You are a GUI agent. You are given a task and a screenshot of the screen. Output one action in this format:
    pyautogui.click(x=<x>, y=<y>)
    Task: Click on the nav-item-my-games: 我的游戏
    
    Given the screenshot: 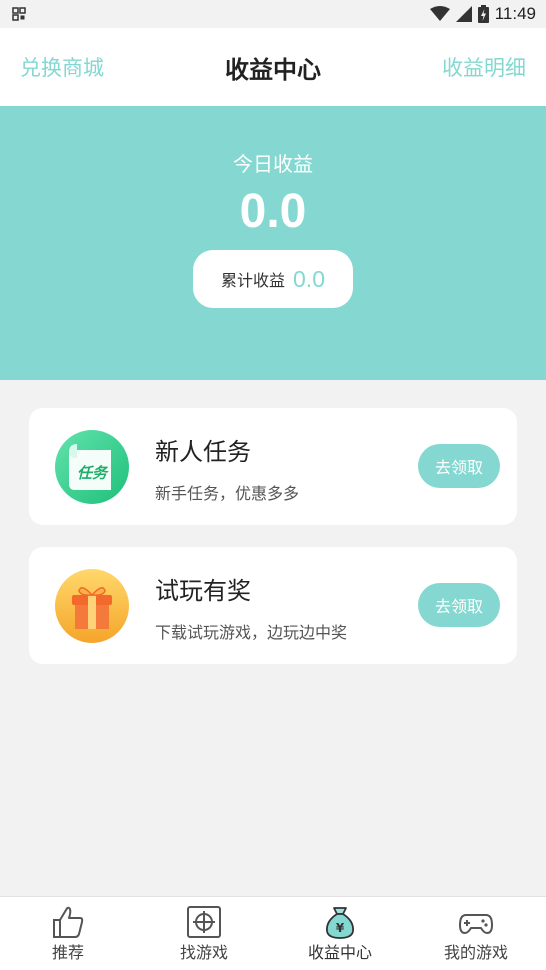 What is the action you would take?
    pyautogui.click(x=476, y=933)
    